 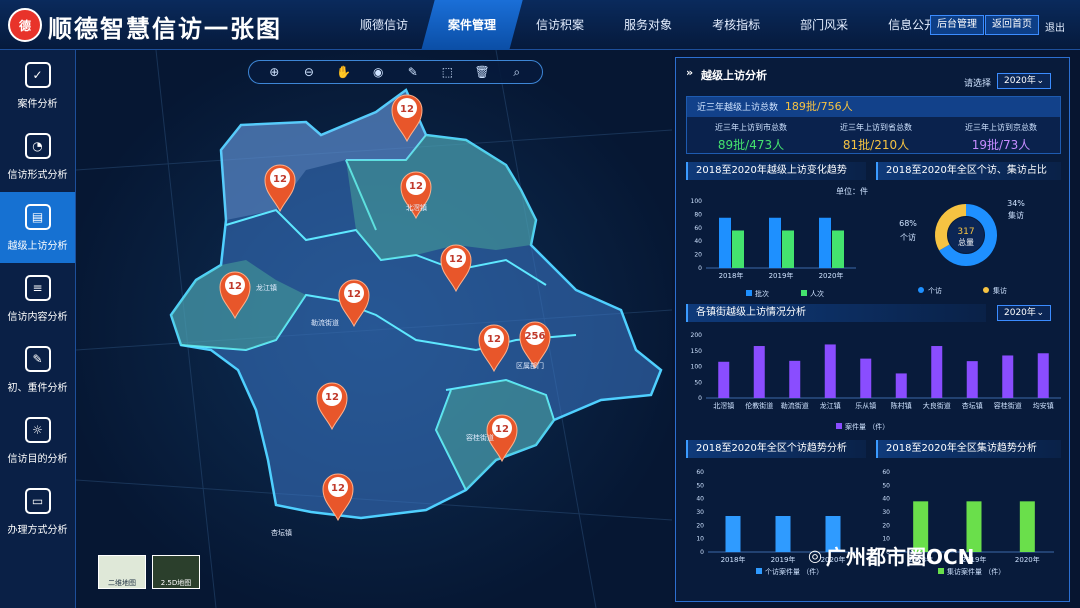 I want to click on search-icon: ⌕, so click(x=517, y=72).